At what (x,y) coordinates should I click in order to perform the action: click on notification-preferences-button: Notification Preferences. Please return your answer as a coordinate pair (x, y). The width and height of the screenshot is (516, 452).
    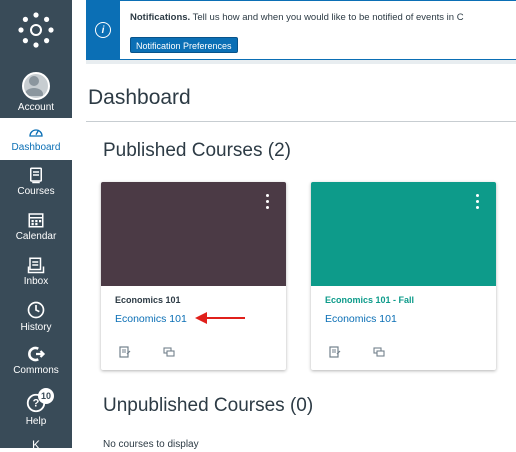
    Looking at the image, I should click on (184, 45).